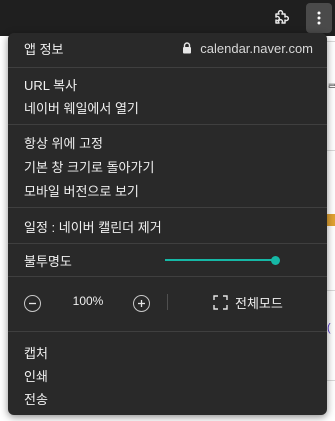 The image size is (335, 421). What do you see at coordinates (88, 301) in the screenshot?
I see `zoom-level: 100%` at bounding box center [88, 301].